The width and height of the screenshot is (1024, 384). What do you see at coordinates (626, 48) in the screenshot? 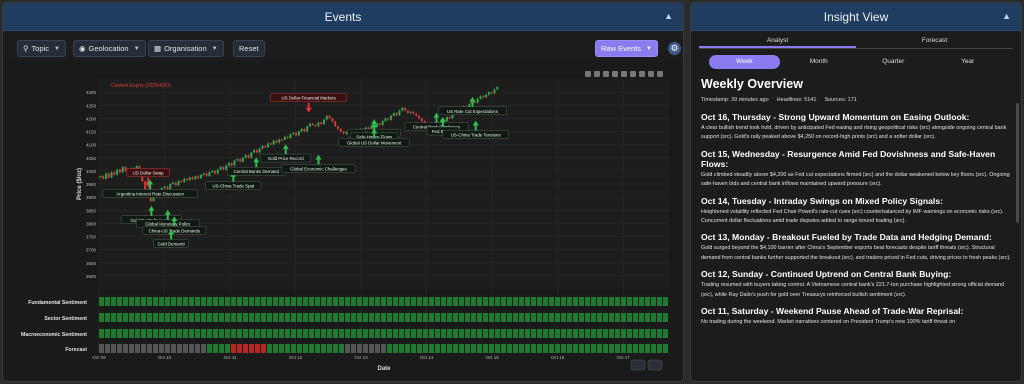
I see `raw-events-button: Raw Events ▼` at bounding box center [626, 48].